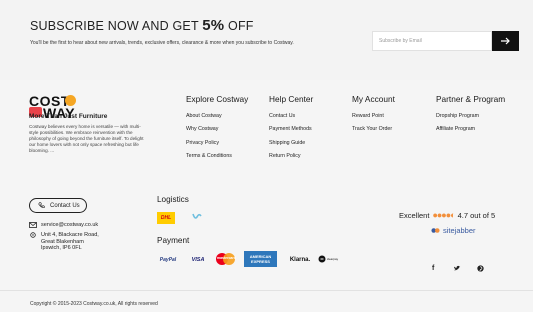 Image resolution: width=533 pixels, height=312 pixels. Describe the element at coordinates (471, 99) in the screenshot. I see `column-title: Partner & Program` at that location.